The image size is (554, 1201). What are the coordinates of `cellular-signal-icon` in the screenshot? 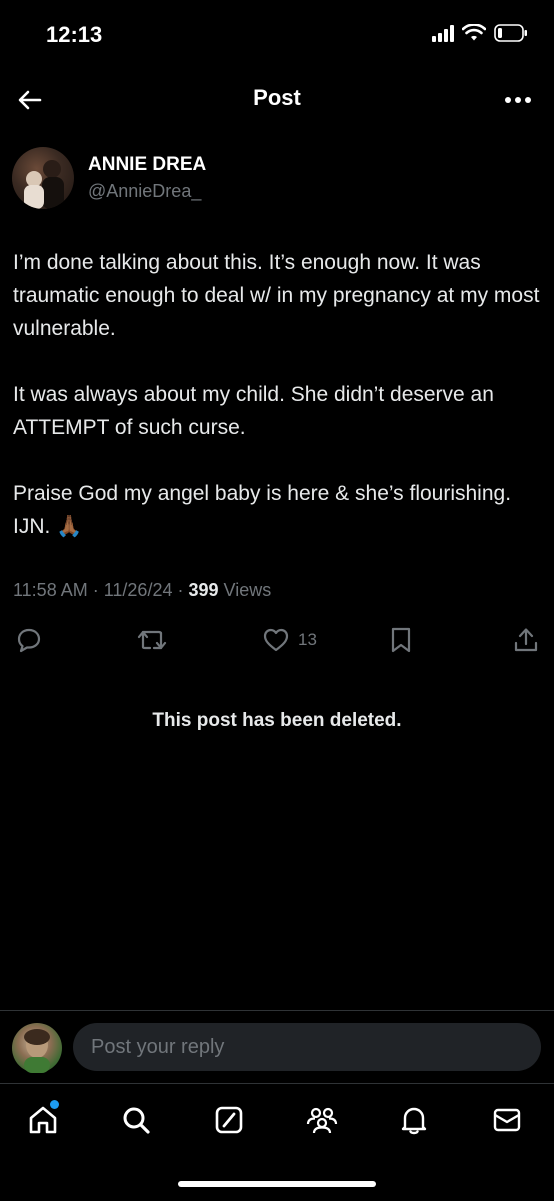 It's located at (443, 33).